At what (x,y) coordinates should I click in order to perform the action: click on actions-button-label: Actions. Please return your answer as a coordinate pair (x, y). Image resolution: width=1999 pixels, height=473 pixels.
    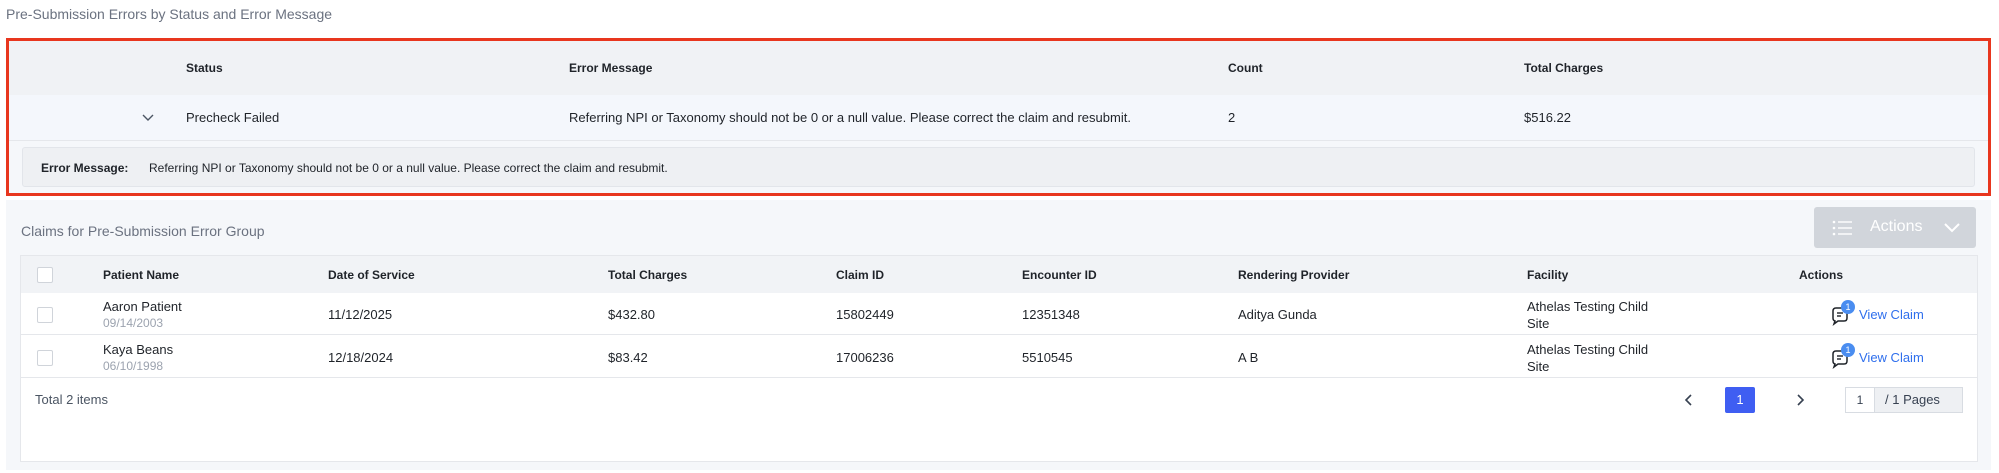
    Looking at the image, I should click on (1896, 226).